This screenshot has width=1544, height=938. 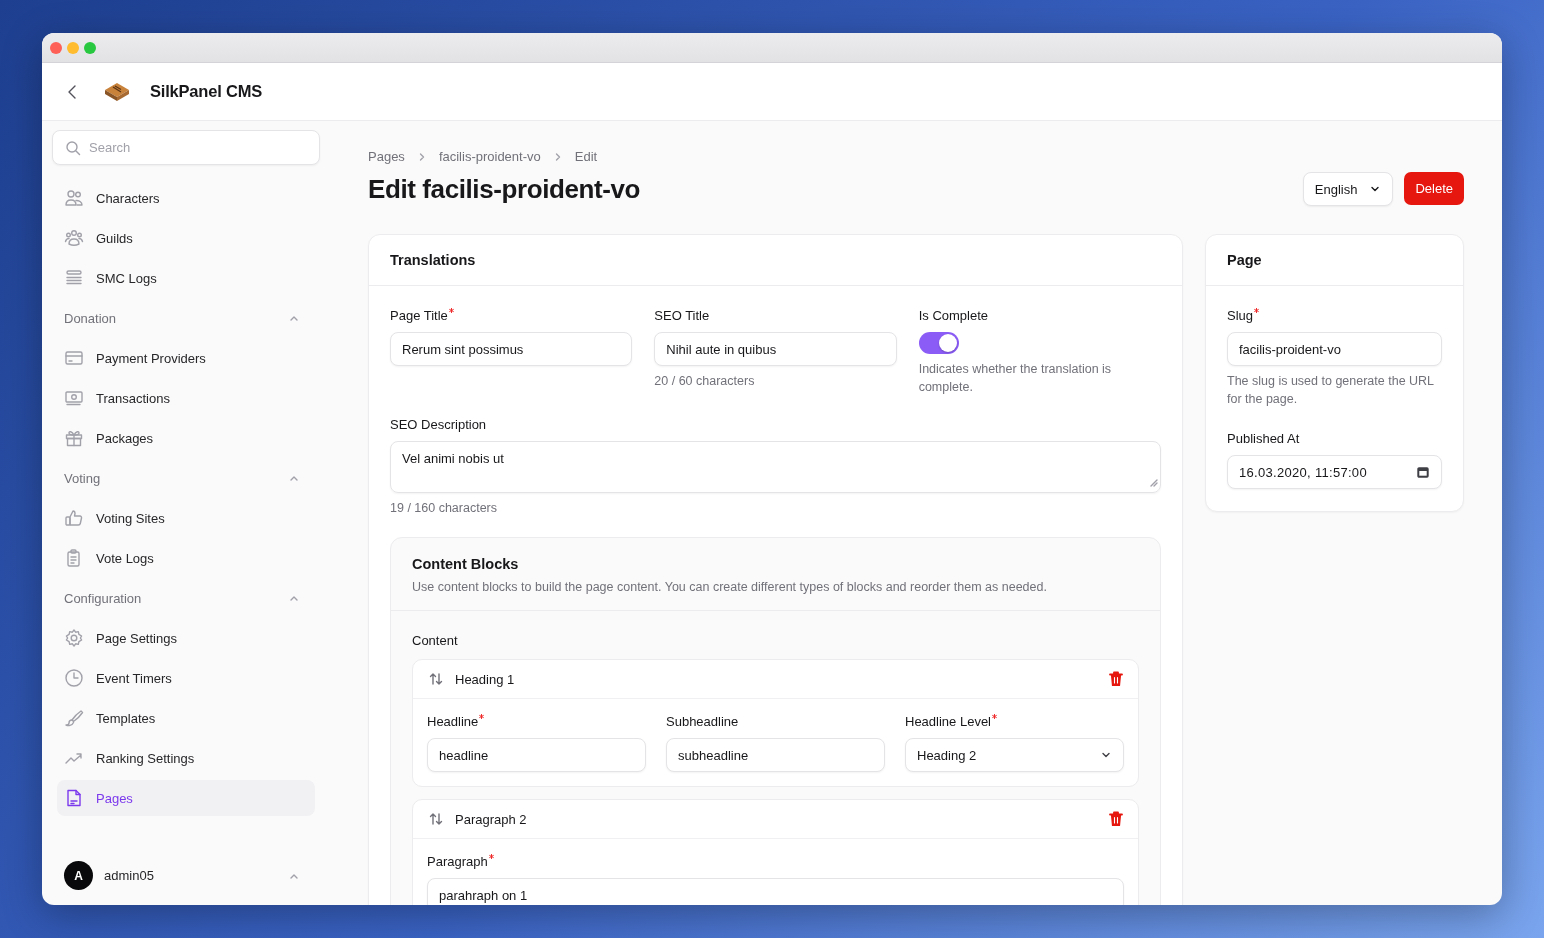 I want to click on panel-description: Use content blocks to build the page content. You can create different types of blocks and reorder them as needed., so click(x=730, y=587).